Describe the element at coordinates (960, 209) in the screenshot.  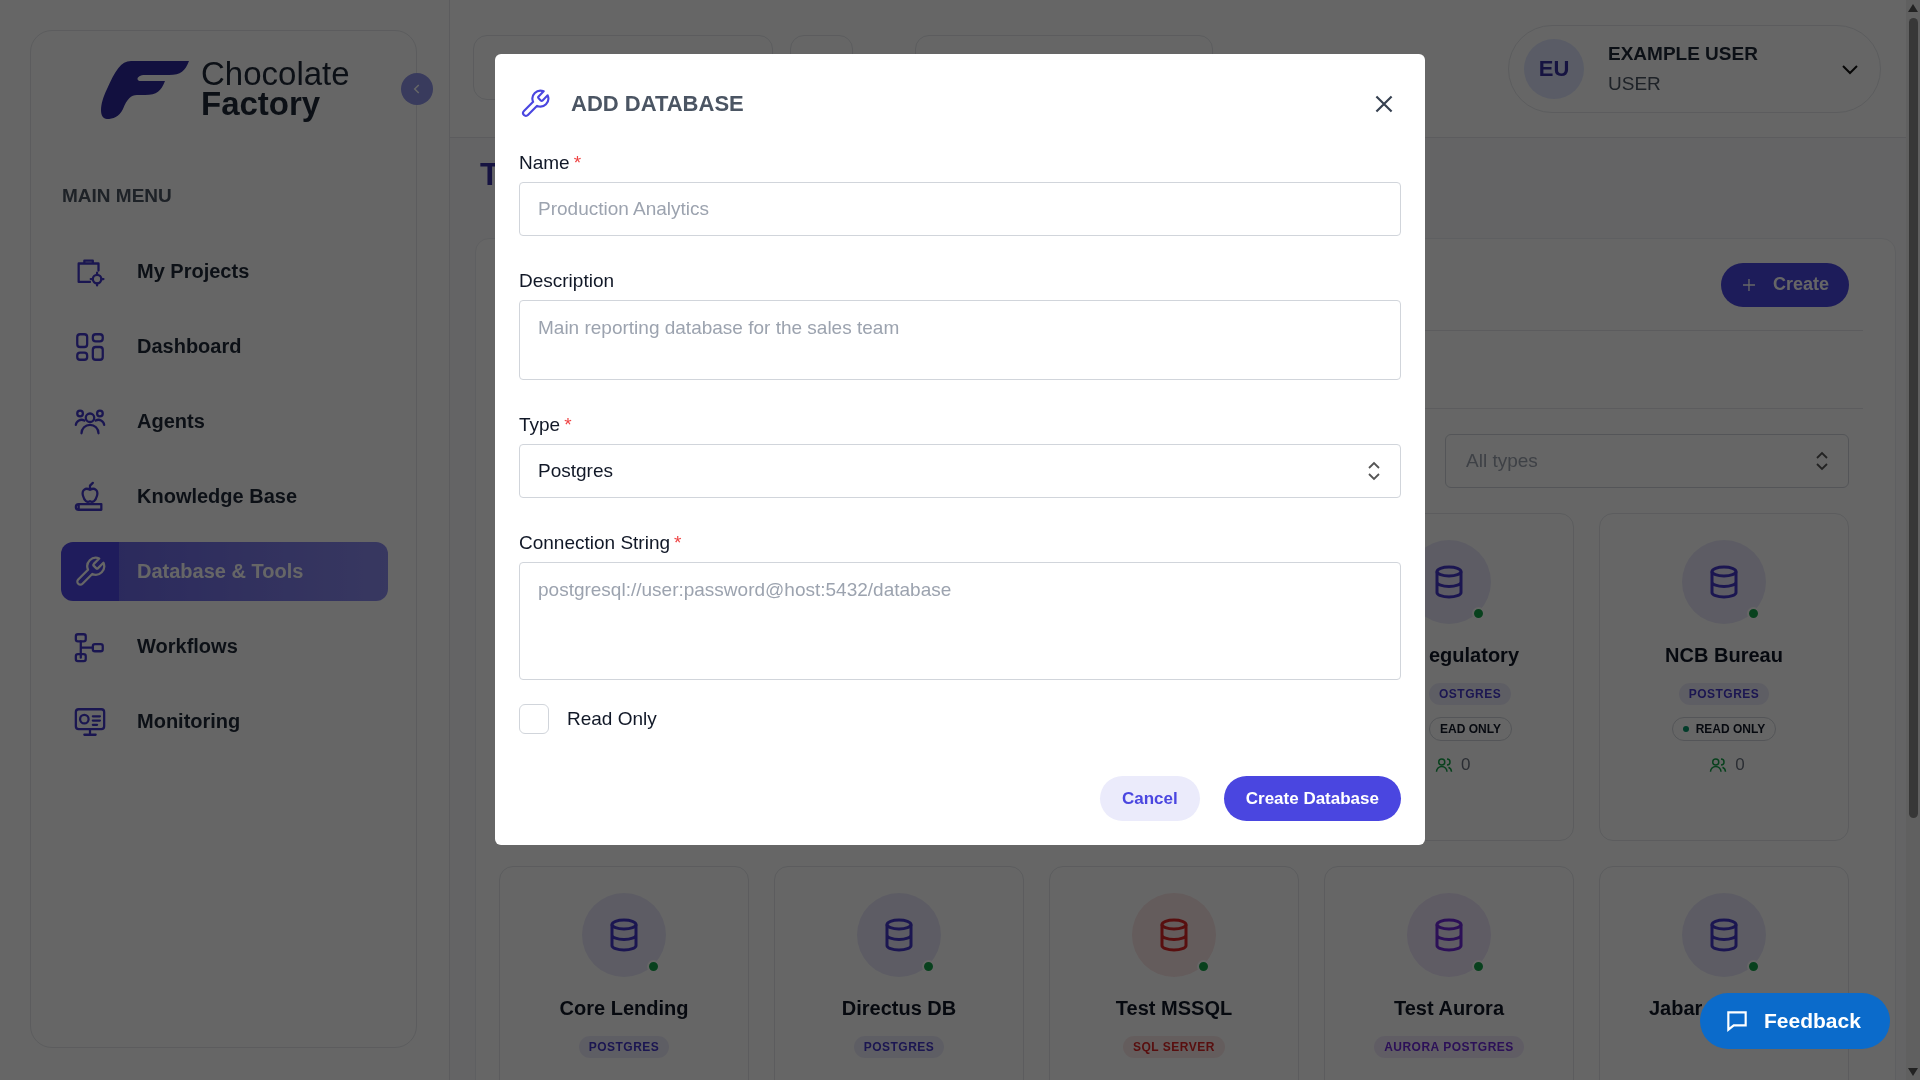
I see `name-input: Production Analytics` at that location.